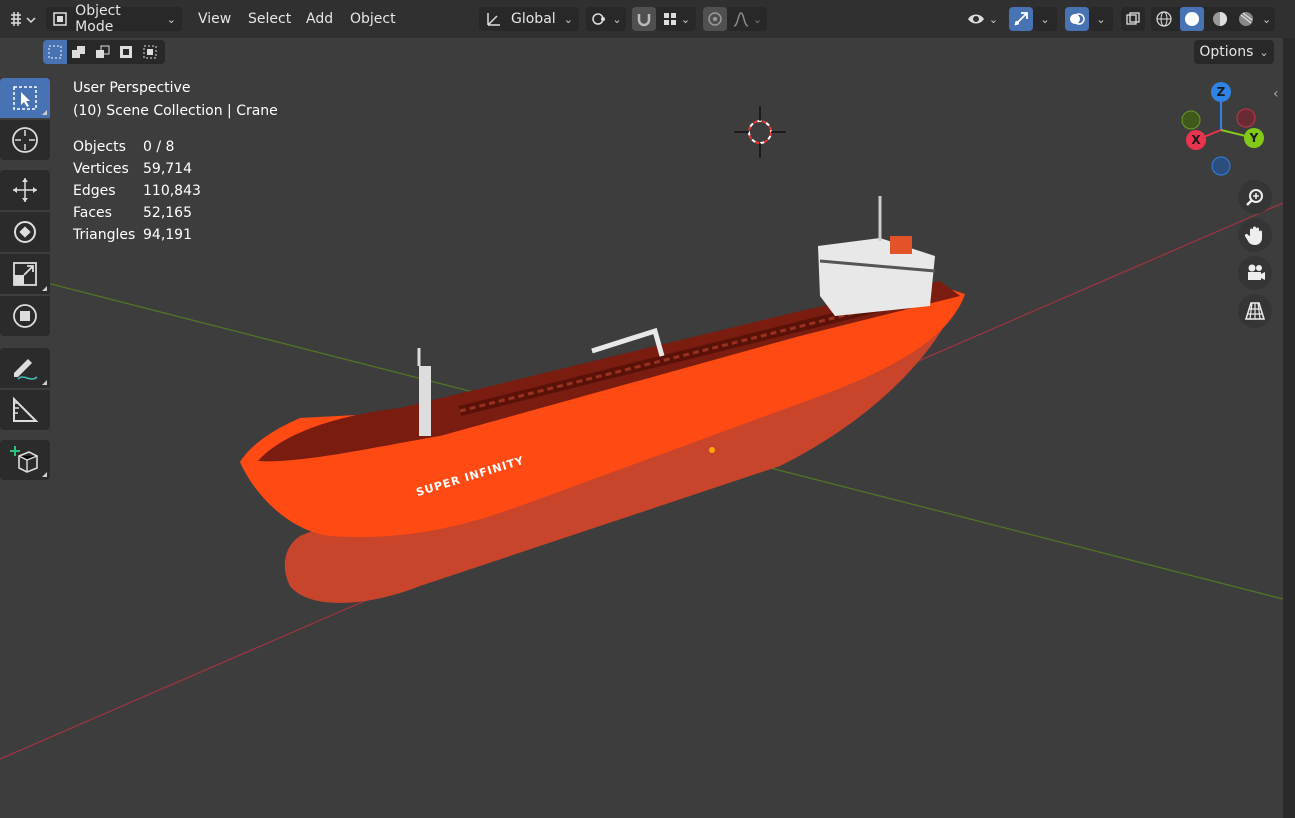 The image size is (1295, 818). I want to click on stat-triangles: Triangles 94,191, so click(132, 235).